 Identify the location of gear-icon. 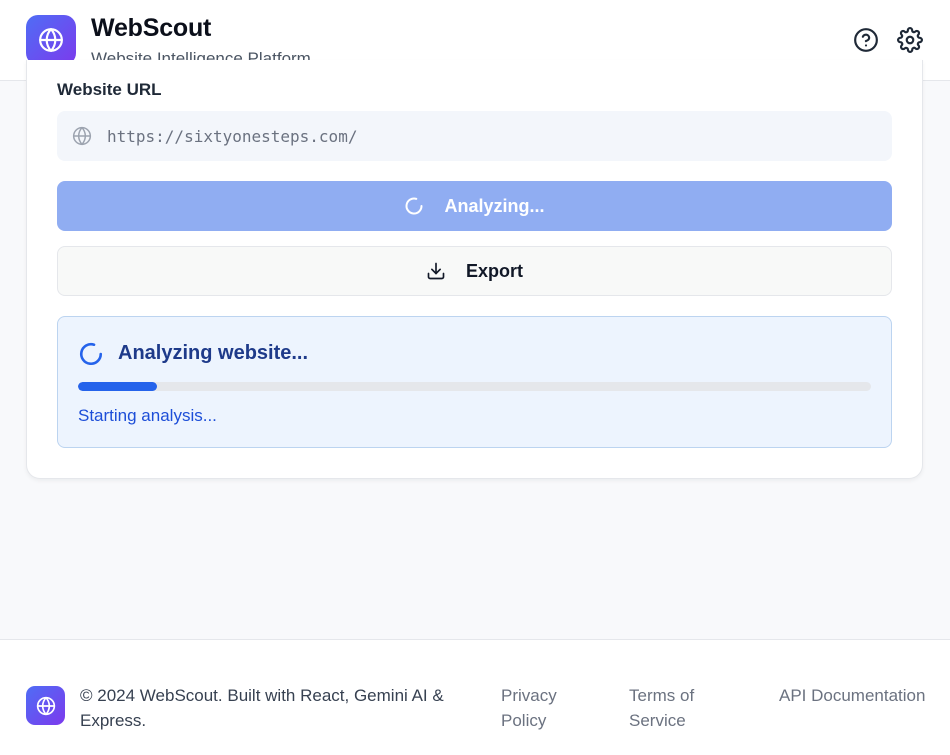
(910, 40).